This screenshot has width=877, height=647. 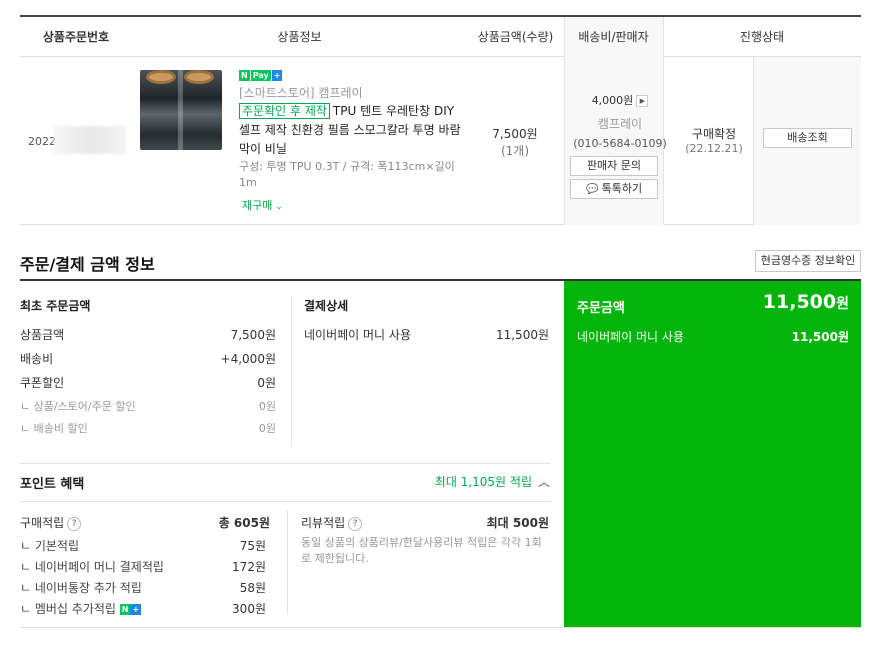 What do you see at coordinates (805, 302) in the screenshot?
I see `order-total-amount: 11,500원` at bounding box center [805, 302].